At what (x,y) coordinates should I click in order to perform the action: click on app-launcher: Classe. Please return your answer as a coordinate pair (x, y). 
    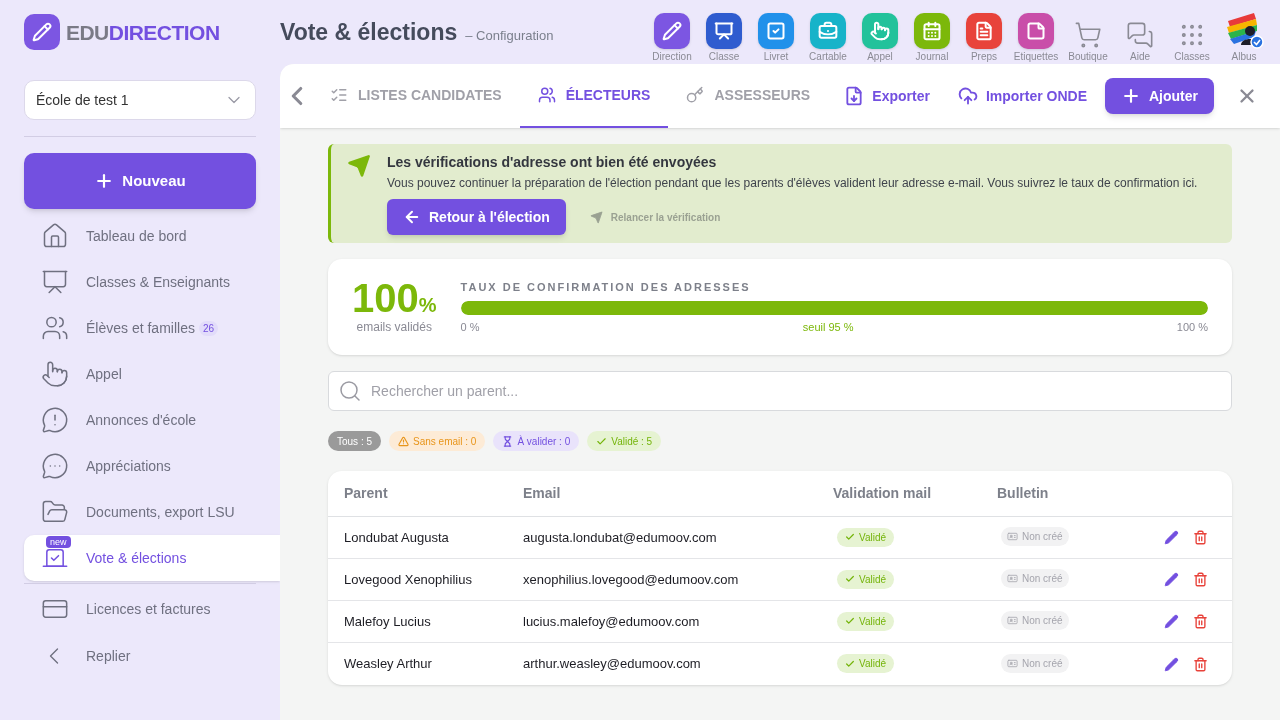
    Looking at the image, I should click on (724, 32).